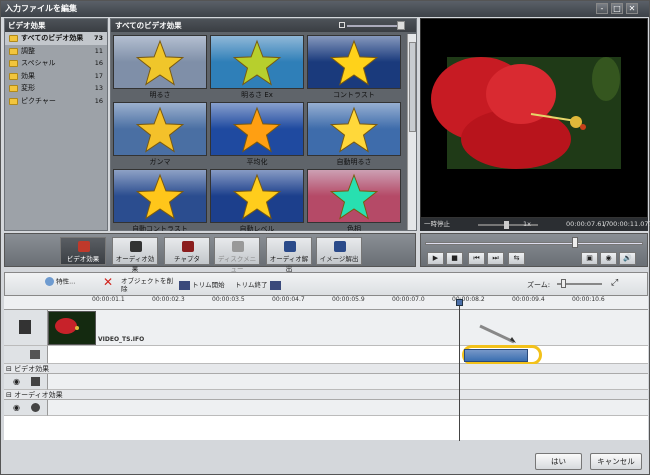  I want to click on category-item: すべてのビデオ効果 73, so click(56, 38).